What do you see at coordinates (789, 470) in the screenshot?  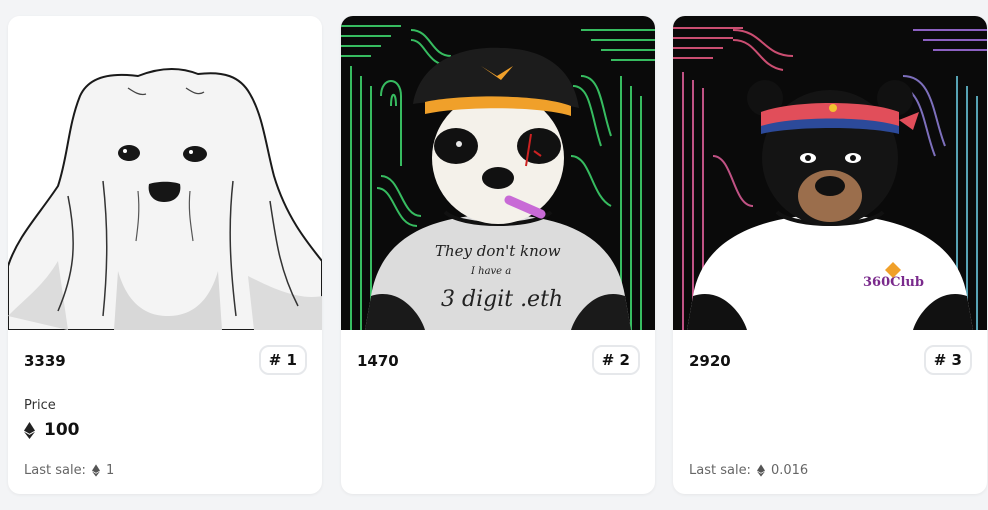 I see `last-sale-value: 0.016` at bounding box center [789, 470].